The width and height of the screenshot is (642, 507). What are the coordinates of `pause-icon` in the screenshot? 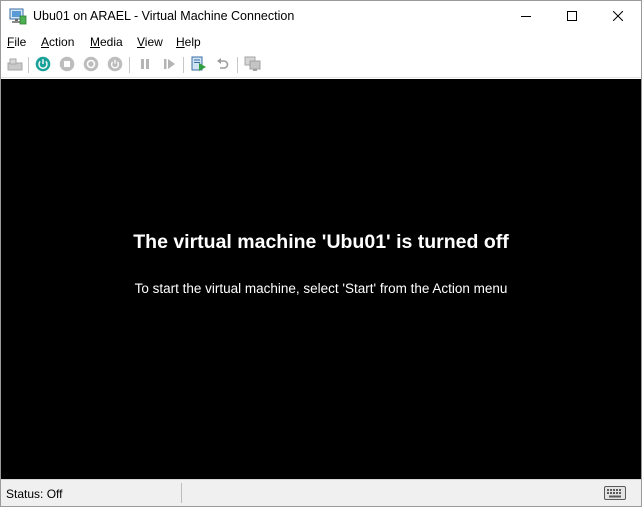 It's located at (145, 65).